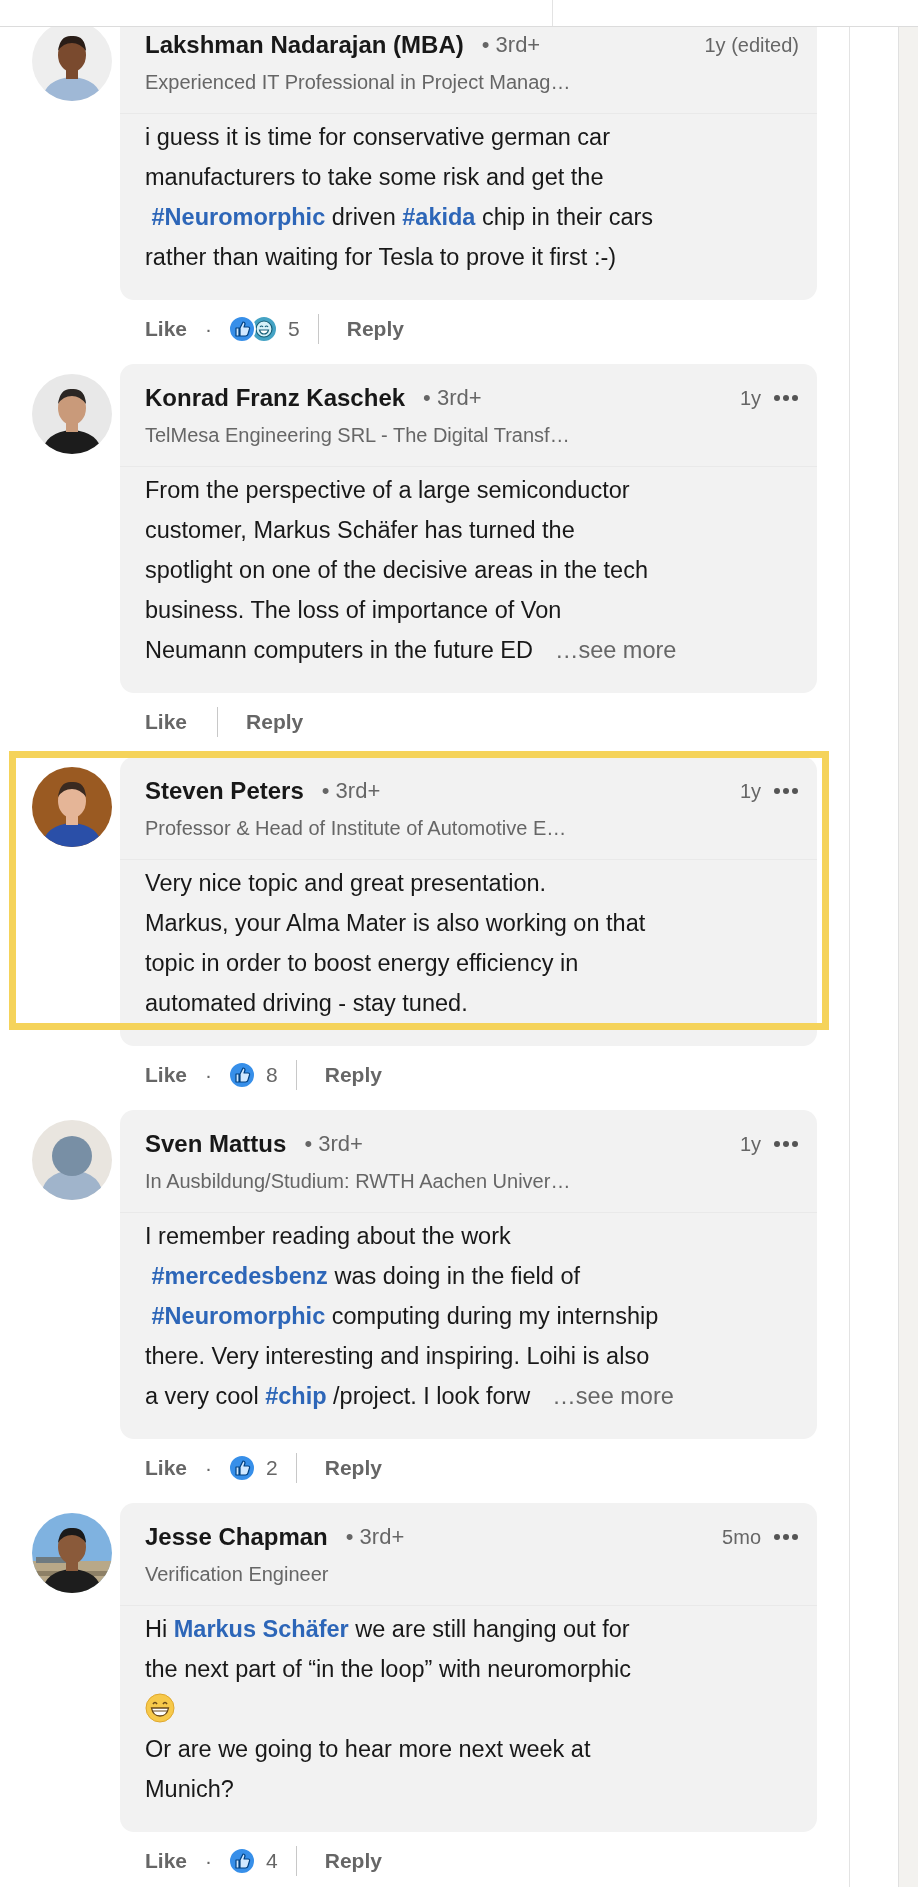 This screenshot has width=918, height=1887. Describe the element at coordinates (160, 1708) in the screenshot. I see `grinning-emoji-icon` at that location.